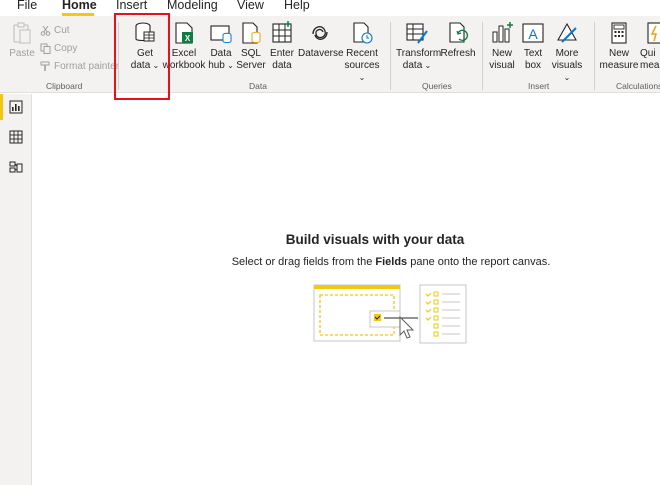 This screenshot has height=485, width=660. Describe the element at coordinates (142, 56) in the screenshot. I see `get-data-highlight` at that location.